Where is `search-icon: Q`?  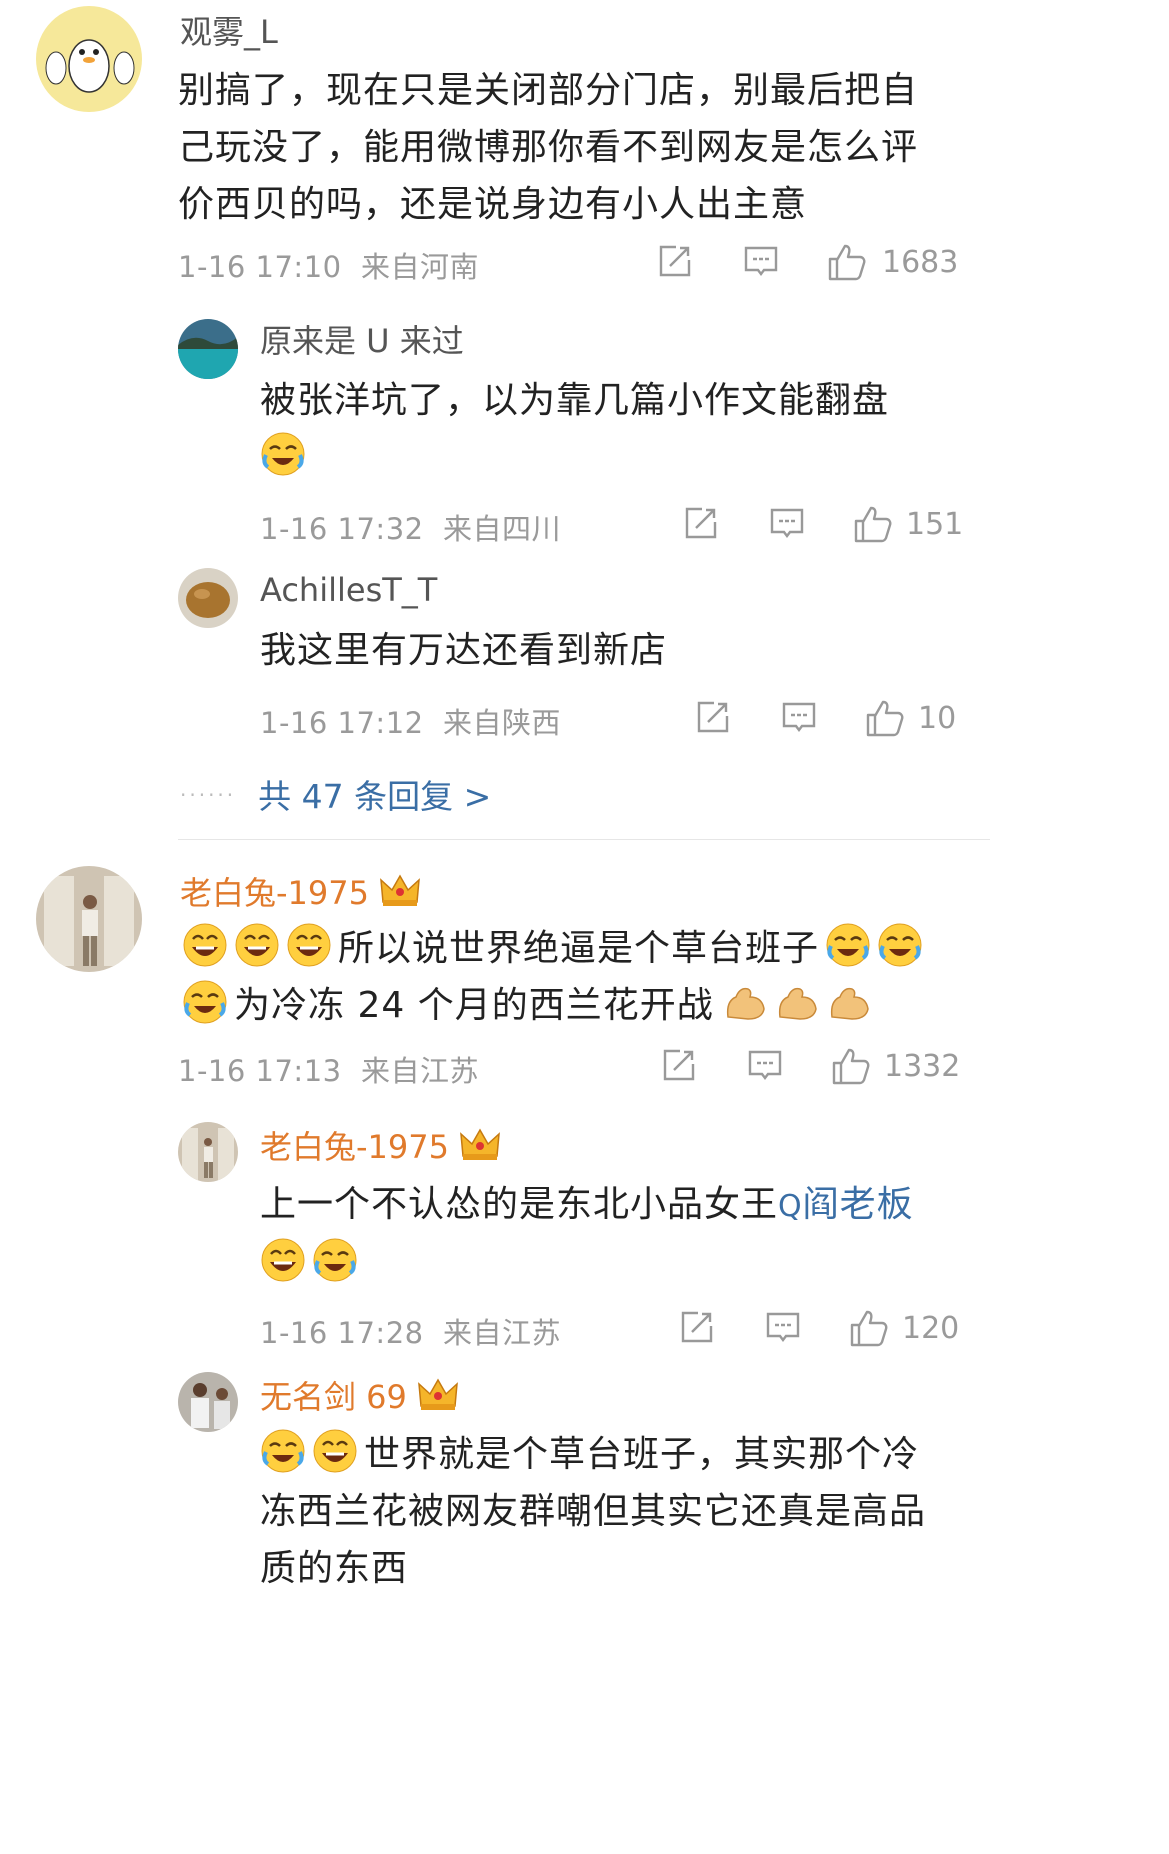 search-icon: Q is located at coordinates (790, 1206).